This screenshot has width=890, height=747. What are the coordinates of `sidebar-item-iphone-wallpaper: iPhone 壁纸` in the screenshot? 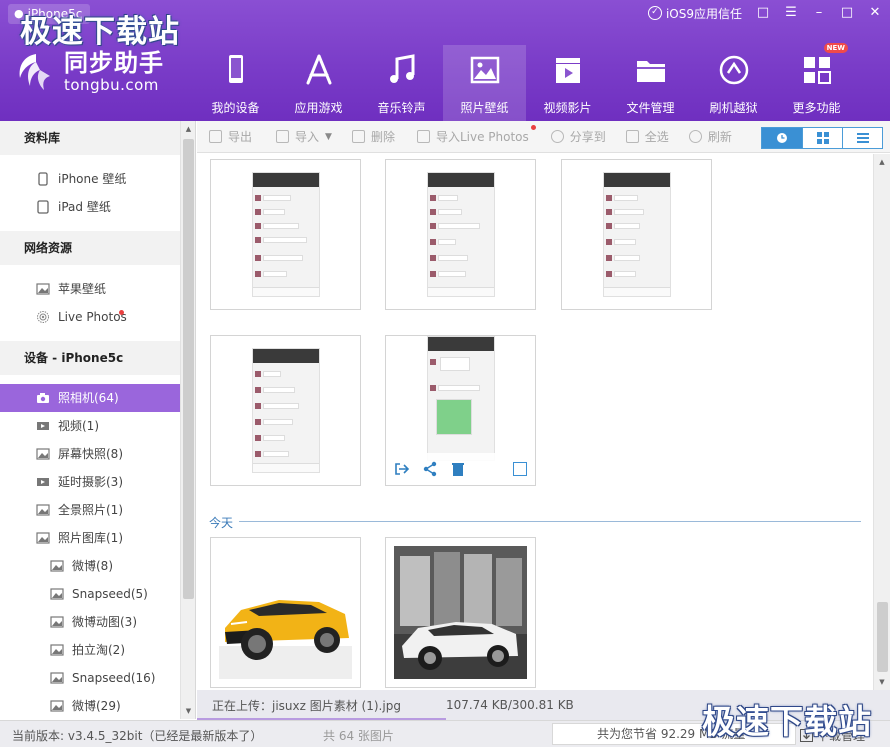 It's located at (90, 179).